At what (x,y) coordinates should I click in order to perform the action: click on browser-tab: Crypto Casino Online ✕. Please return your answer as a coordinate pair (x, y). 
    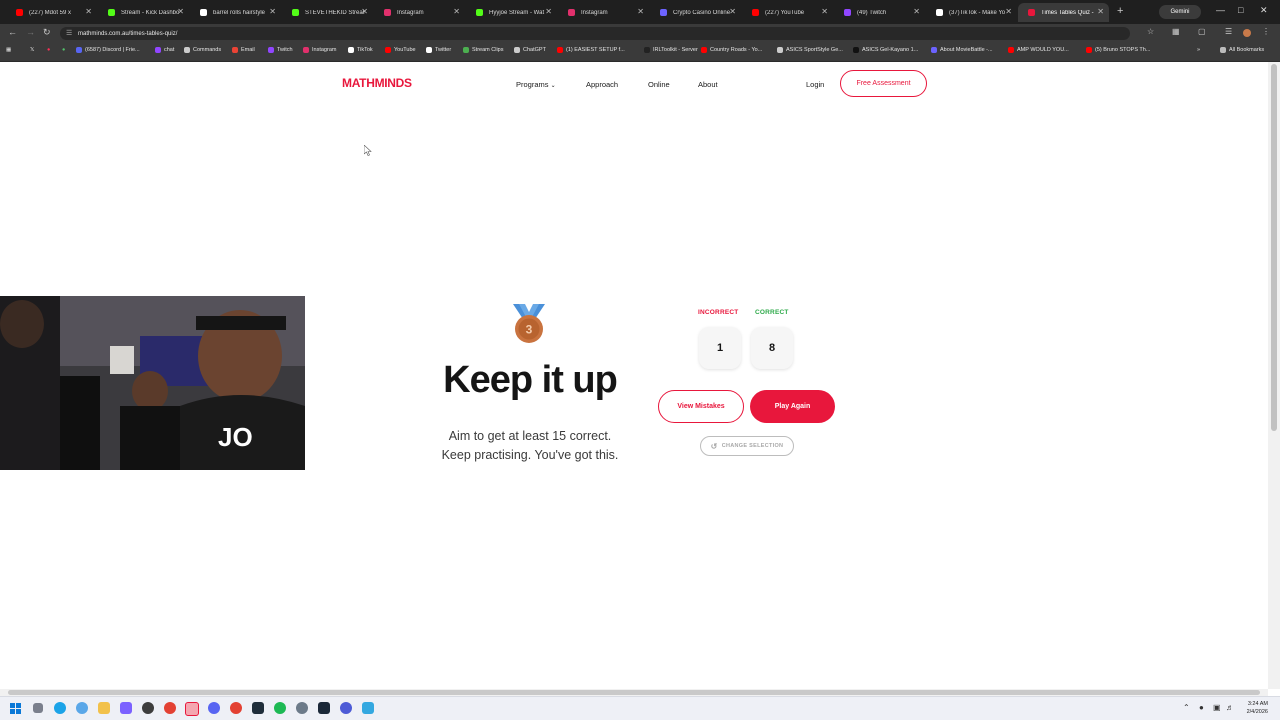
    Looking at the image, I should click on (695, 12).